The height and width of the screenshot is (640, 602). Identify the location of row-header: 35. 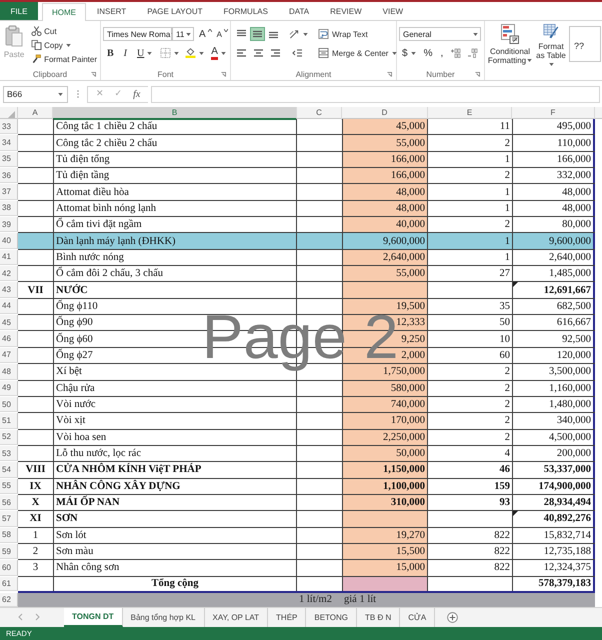
(9, 160).